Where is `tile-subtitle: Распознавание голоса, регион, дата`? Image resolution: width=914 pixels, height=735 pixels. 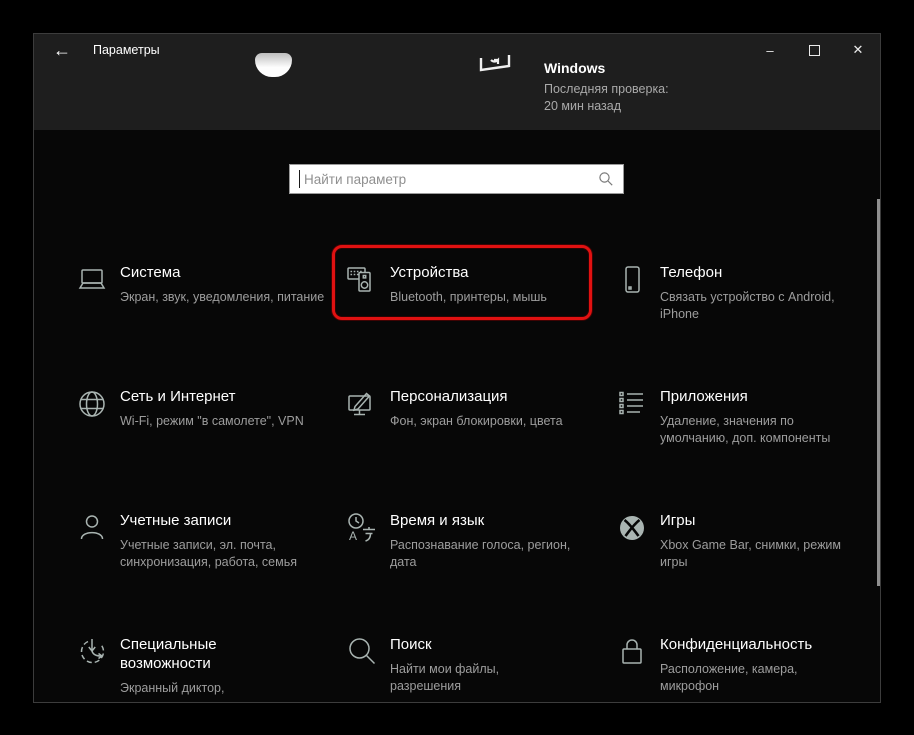
tile-subtitle: Распознавание голоса, регион, дата is located at coordinates (480, 553).